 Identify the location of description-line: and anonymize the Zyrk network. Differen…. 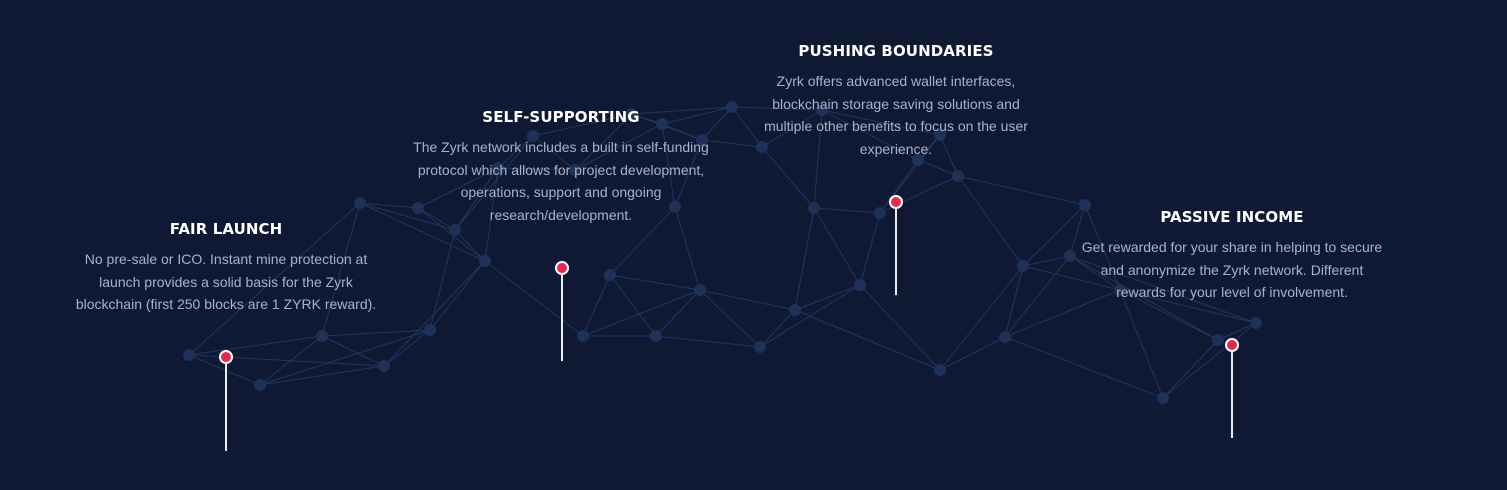
(1232, 269).